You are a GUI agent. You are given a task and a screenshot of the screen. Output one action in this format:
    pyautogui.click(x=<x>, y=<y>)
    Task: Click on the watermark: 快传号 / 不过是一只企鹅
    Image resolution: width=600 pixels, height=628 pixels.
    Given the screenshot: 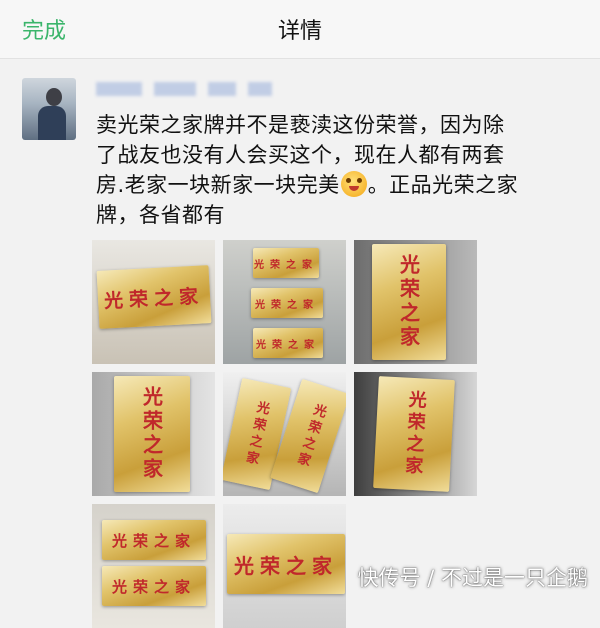 What is the action you would take?
    pyautogui.click(x=472, y=578)
    